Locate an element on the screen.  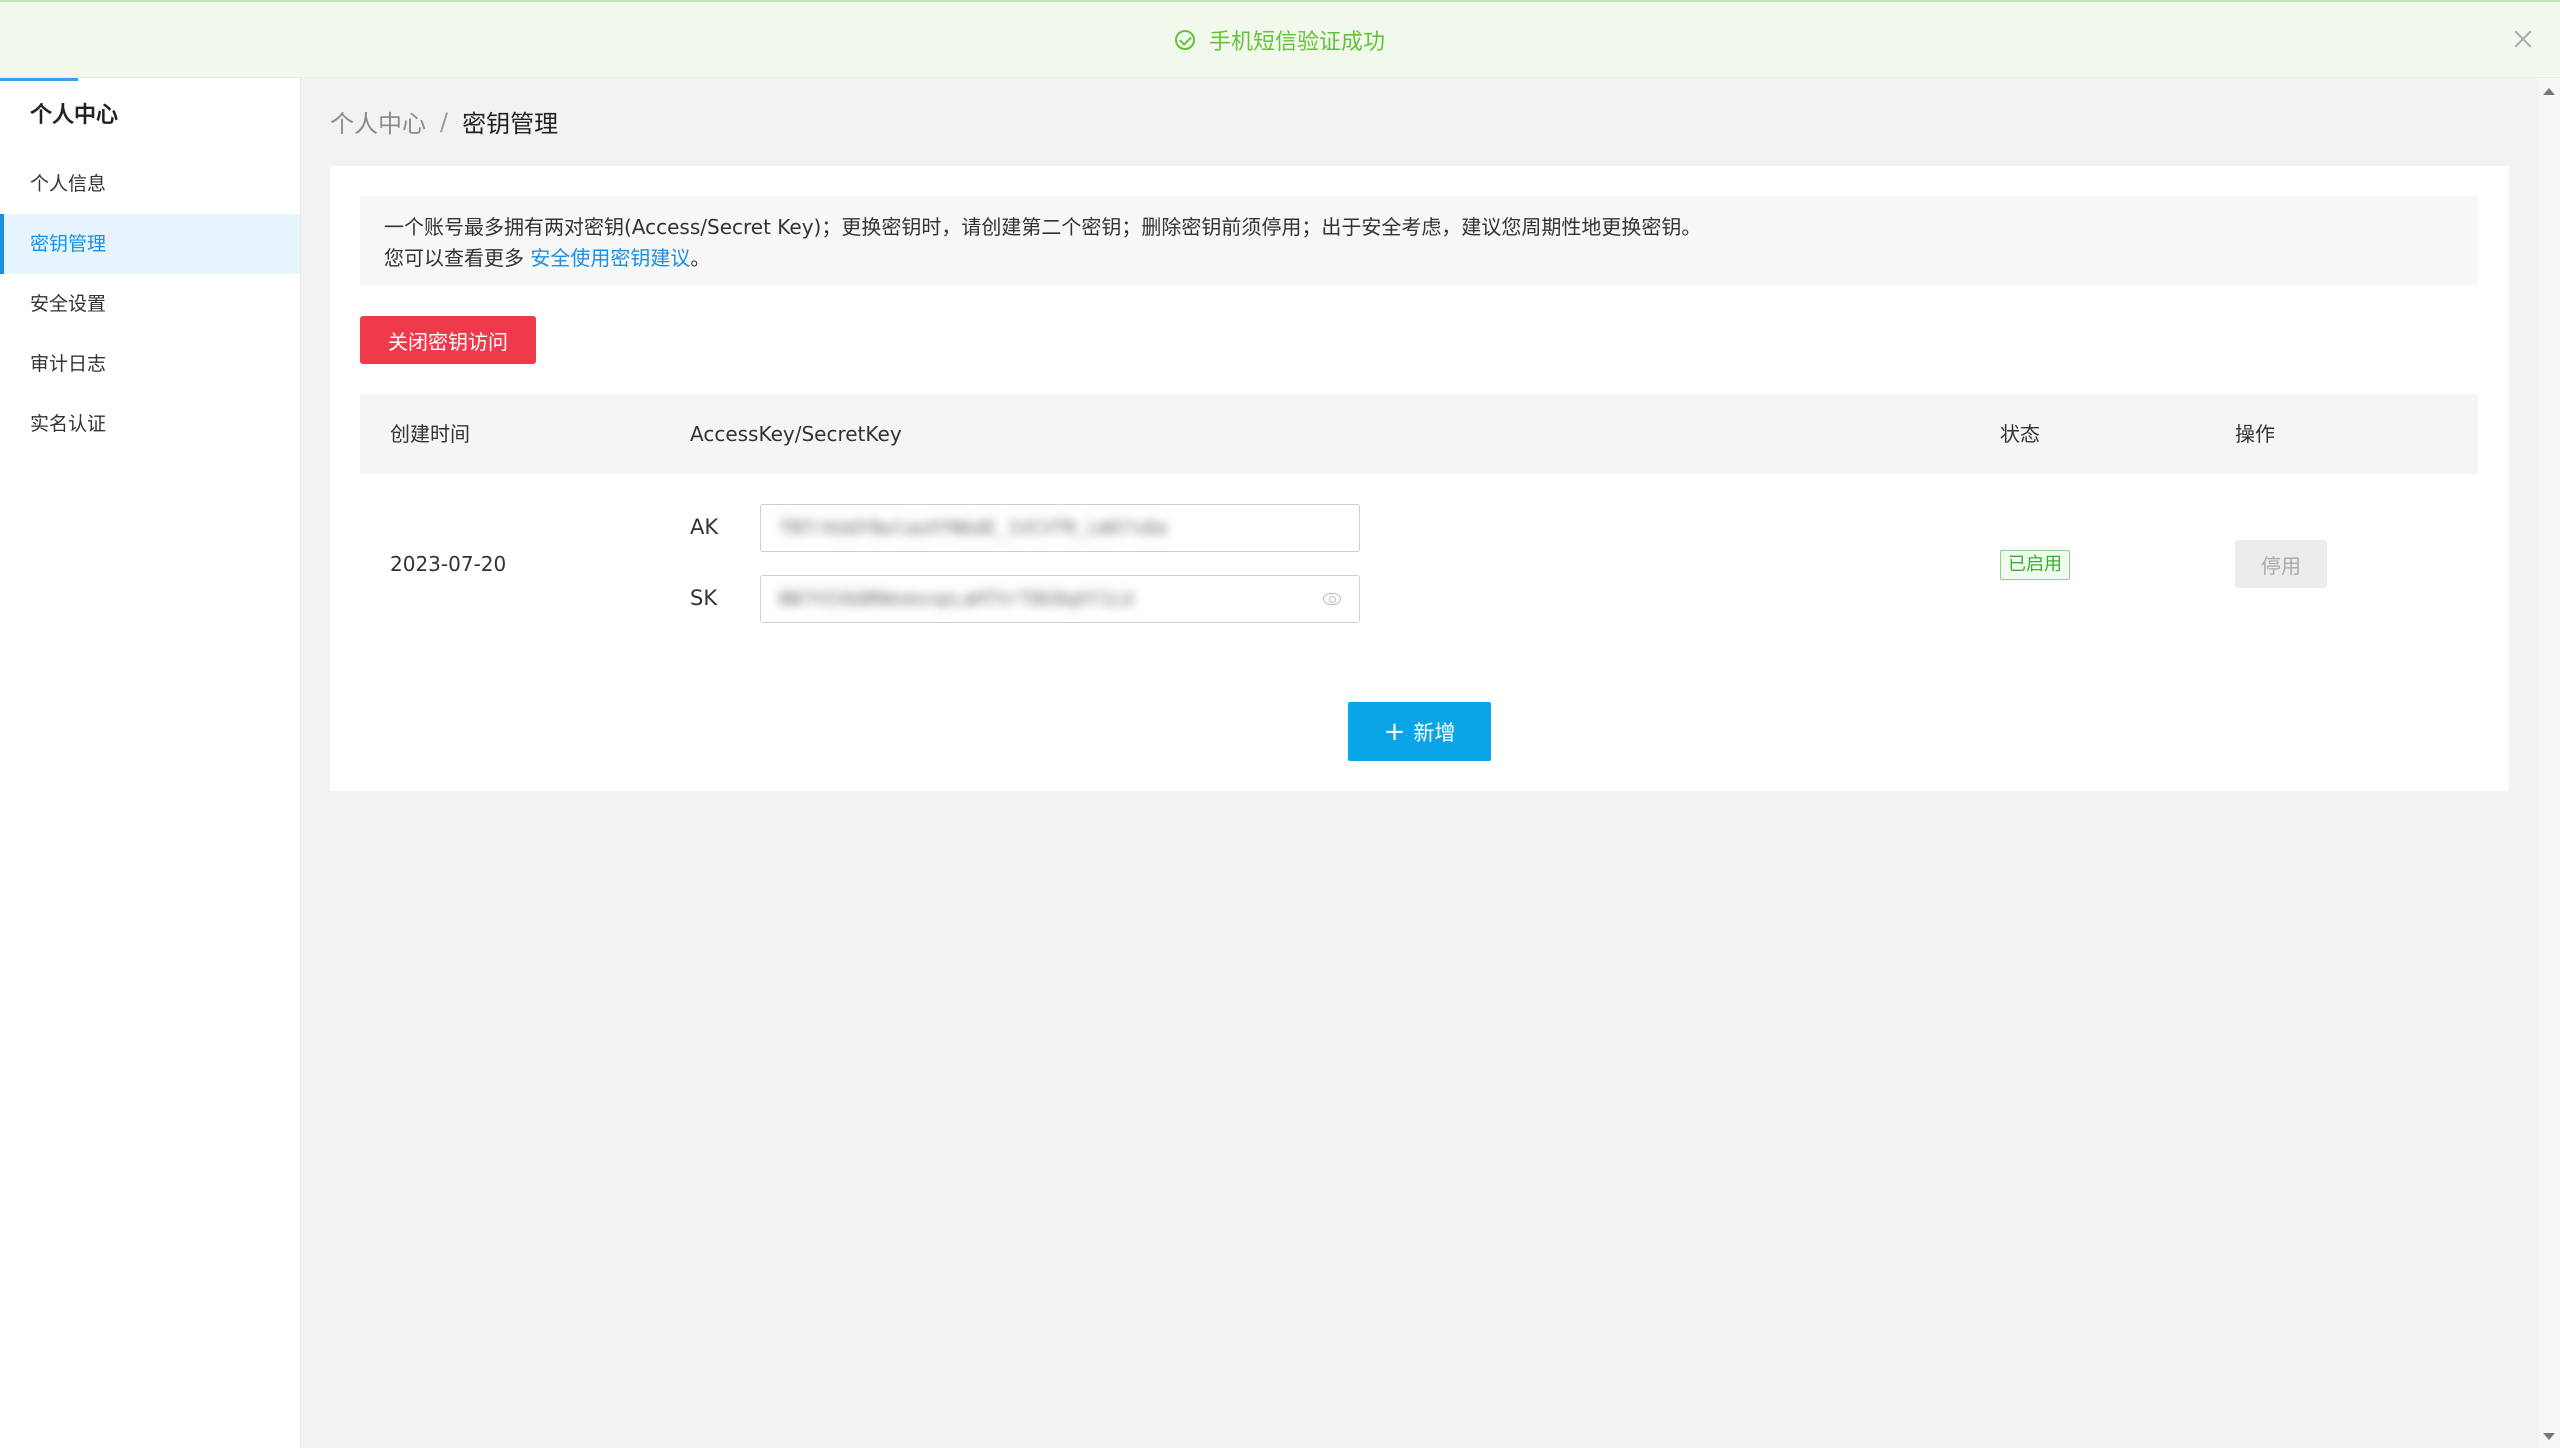
sidebar-top-accent is located at coordinates (39, 79).